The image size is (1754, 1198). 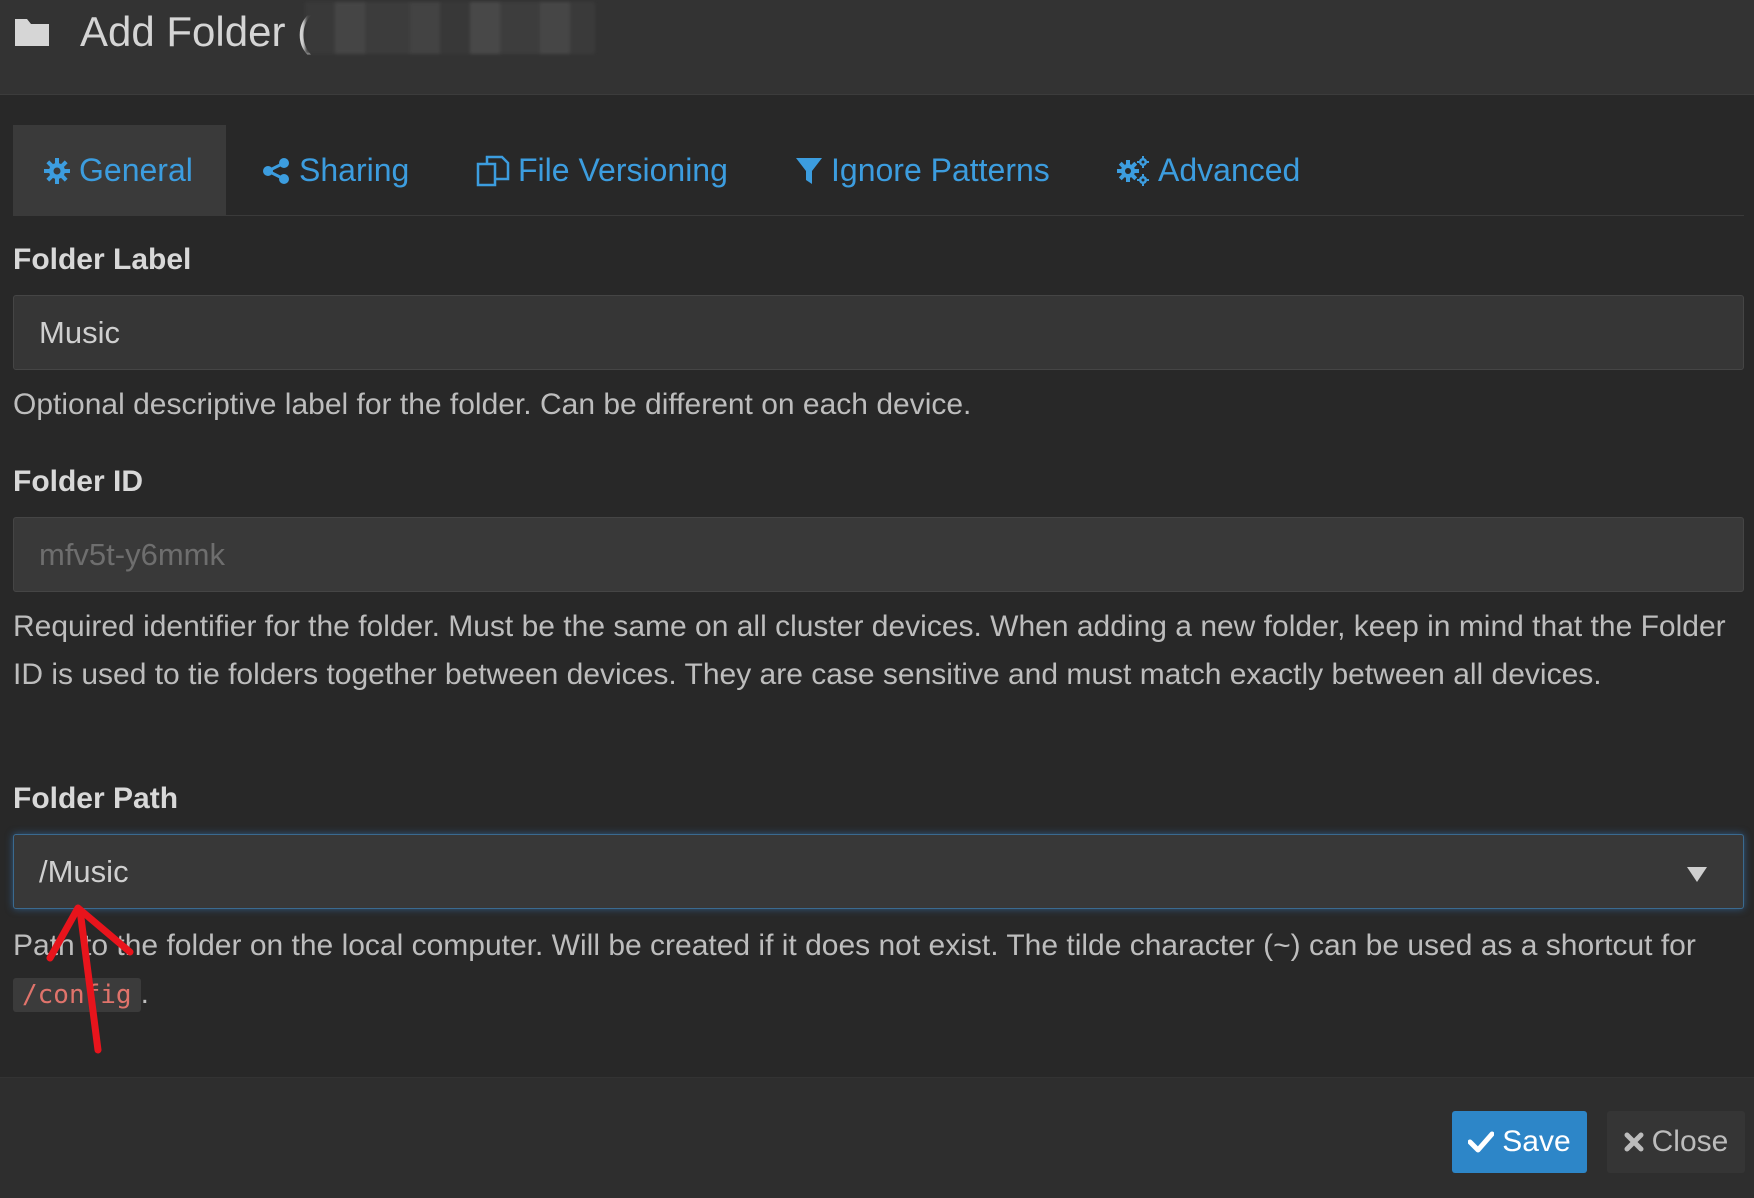 I want to click on tab-advanced-label: Advanced, so click(x=1229, y=170).